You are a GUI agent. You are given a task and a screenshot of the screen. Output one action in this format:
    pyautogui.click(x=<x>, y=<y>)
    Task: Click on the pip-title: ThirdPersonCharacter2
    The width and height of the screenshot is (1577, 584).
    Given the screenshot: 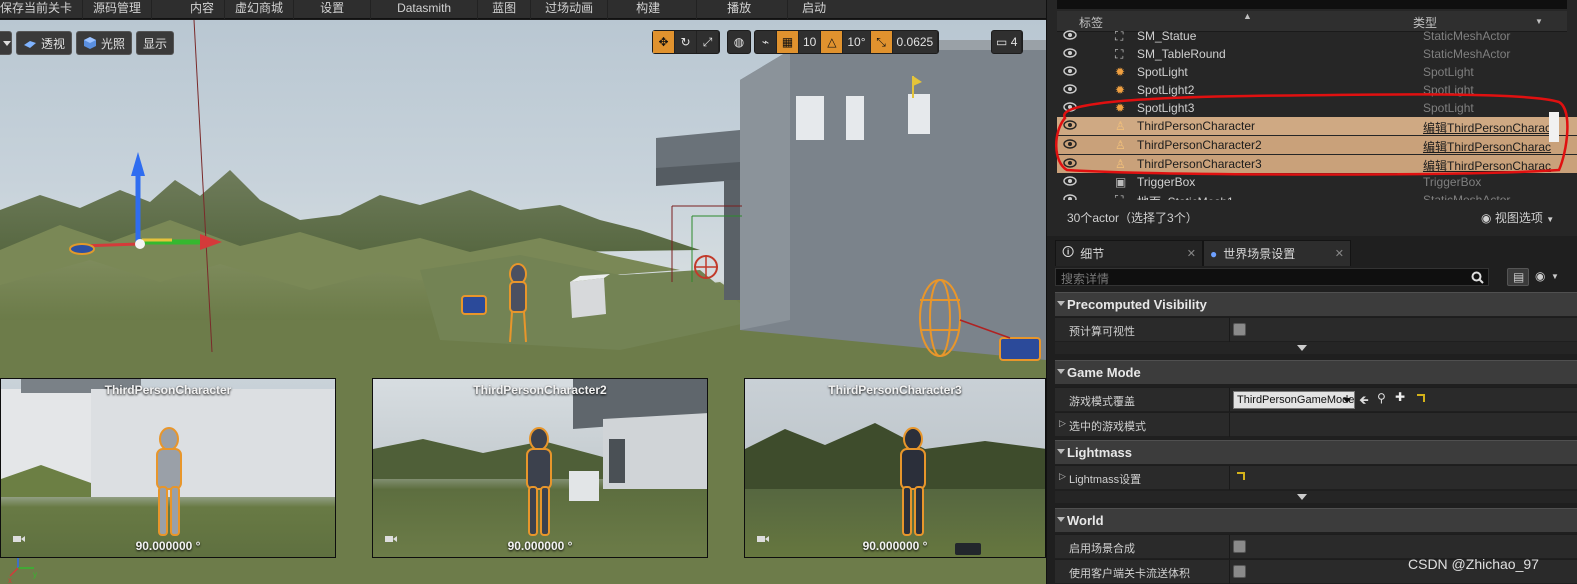 What is the action you would take?
    pyautogui.click(x=540, y=390)
    